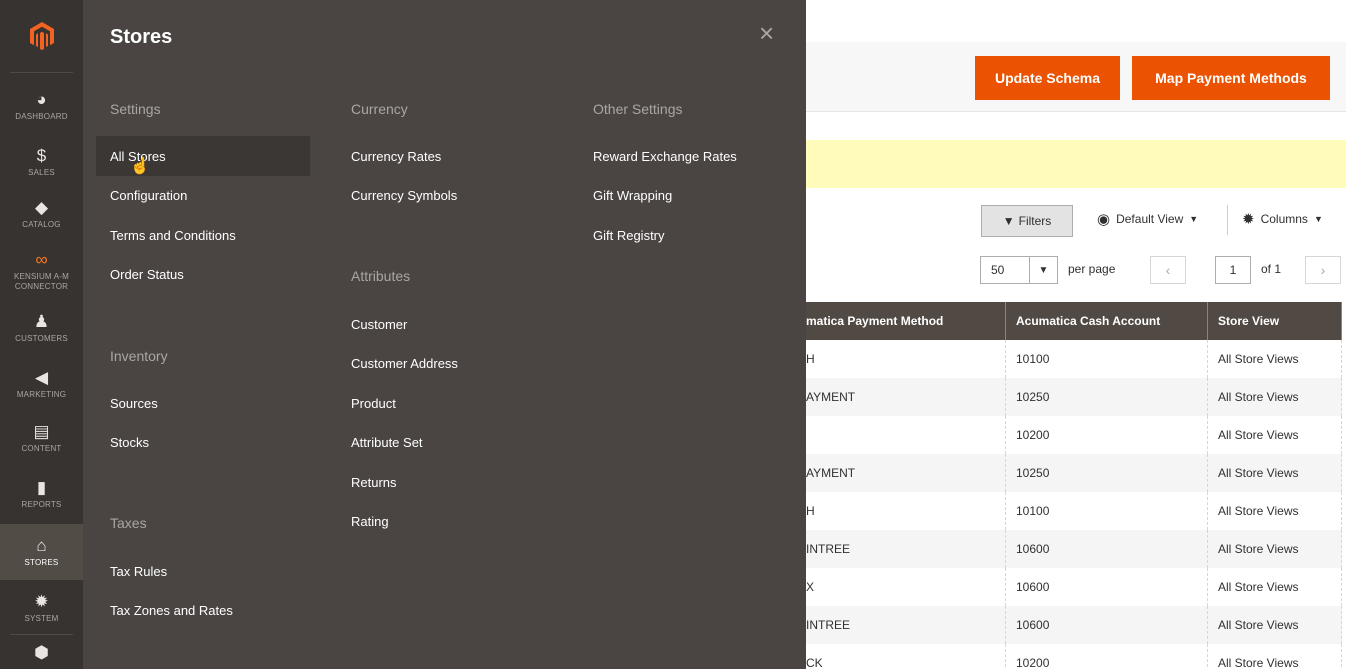 This screenshot has height=669, width=1371. I want to click on nav-partners: ⬢, so click(41, 652).